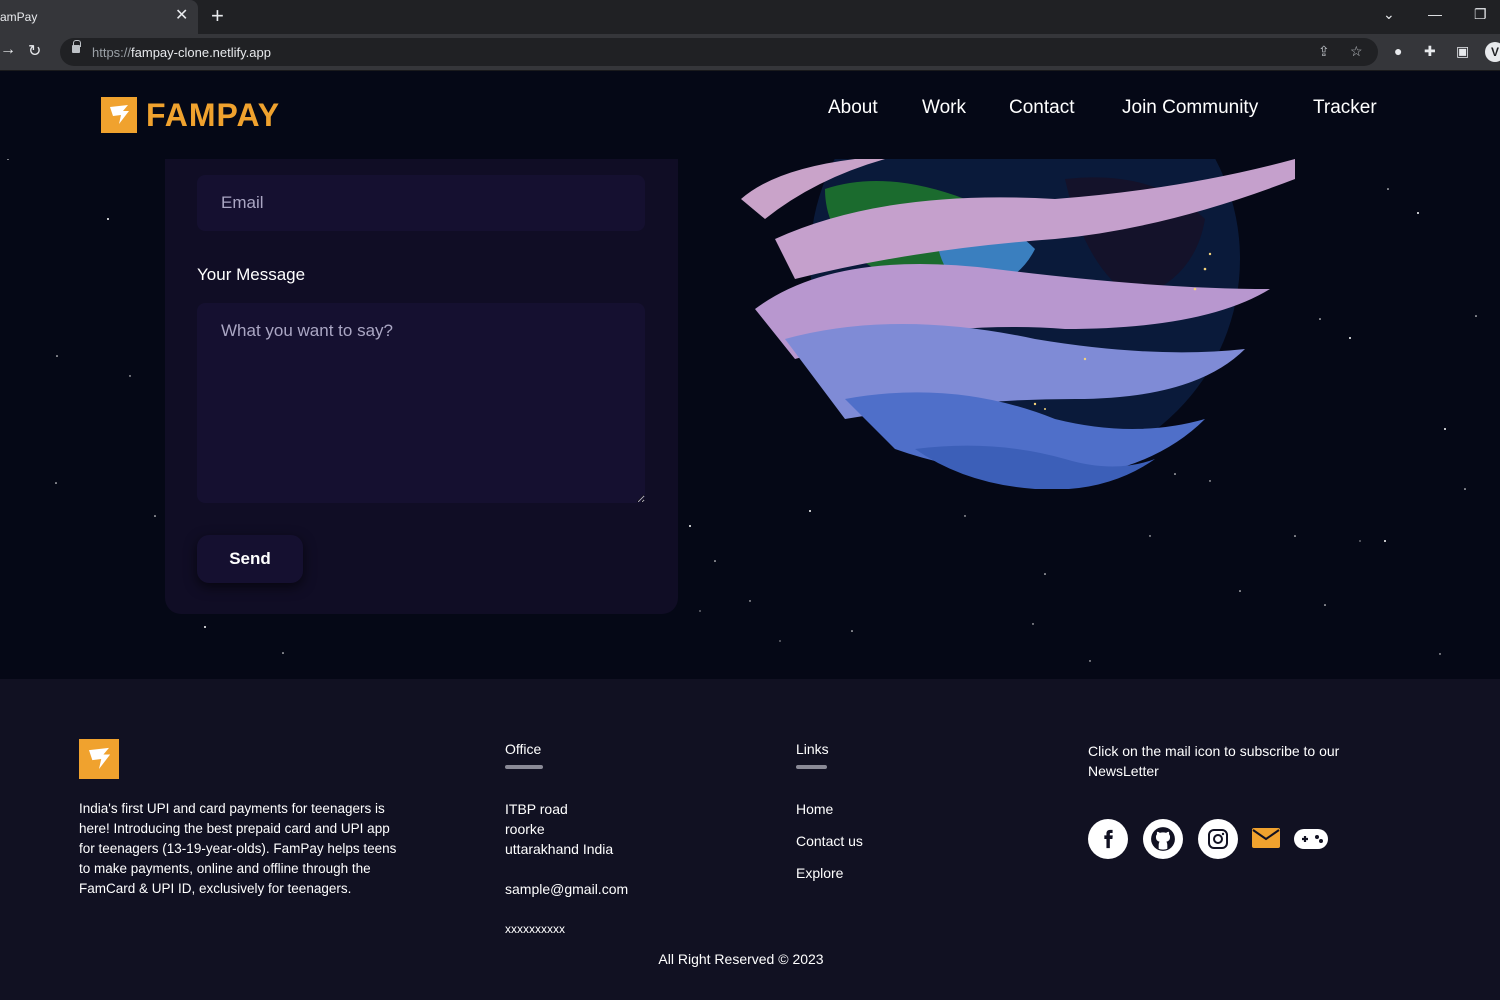  I want to click on office-heading-underline, so click(524, 767).